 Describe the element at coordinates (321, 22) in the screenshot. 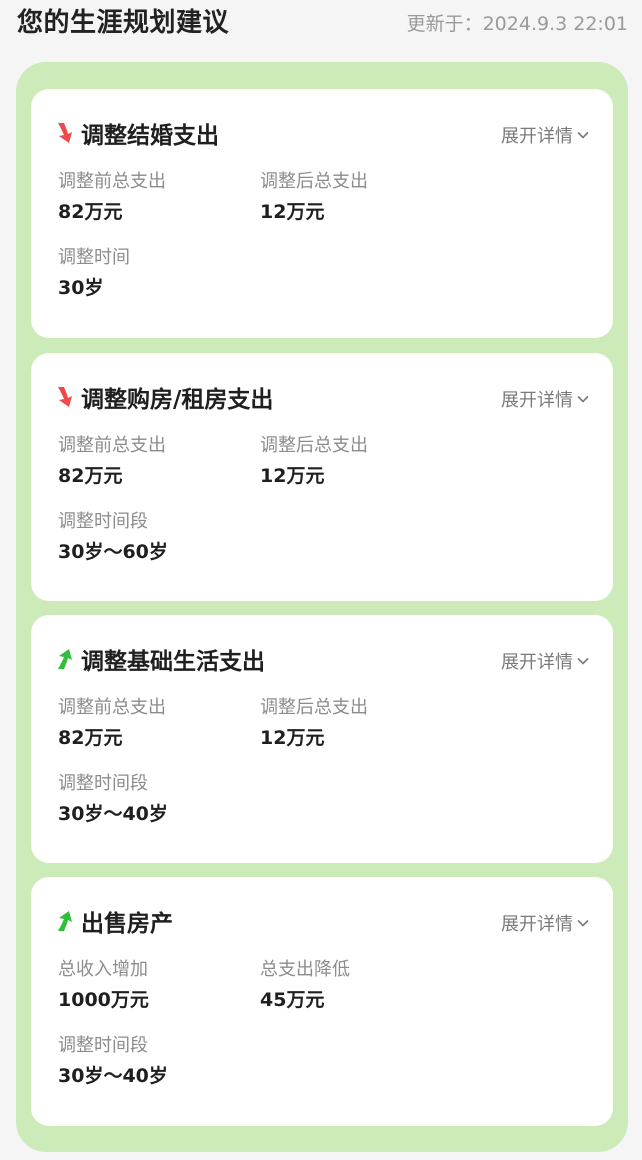

I see `header: 您的生涯规划建议 更新于：2024.9.3 22:01` at that location.